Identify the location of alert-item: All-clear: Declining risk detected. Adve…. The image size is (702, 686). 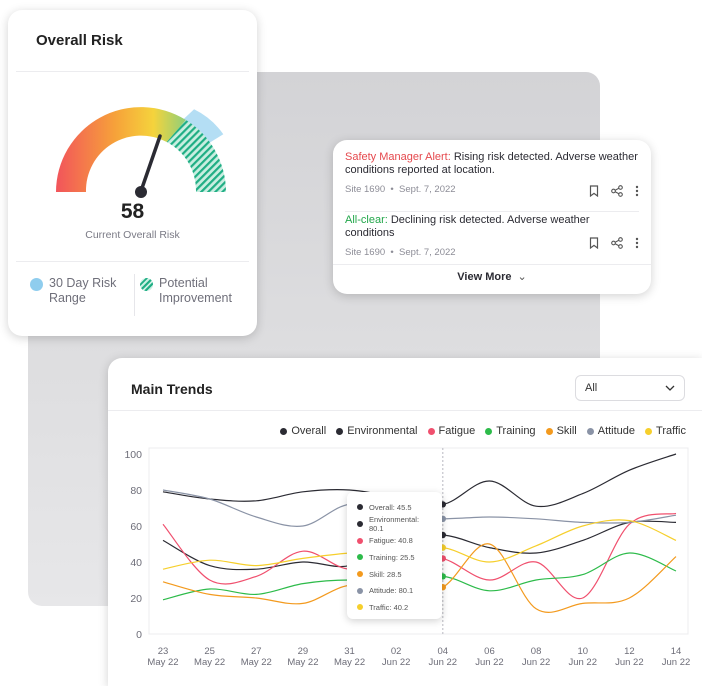
(492, 239).